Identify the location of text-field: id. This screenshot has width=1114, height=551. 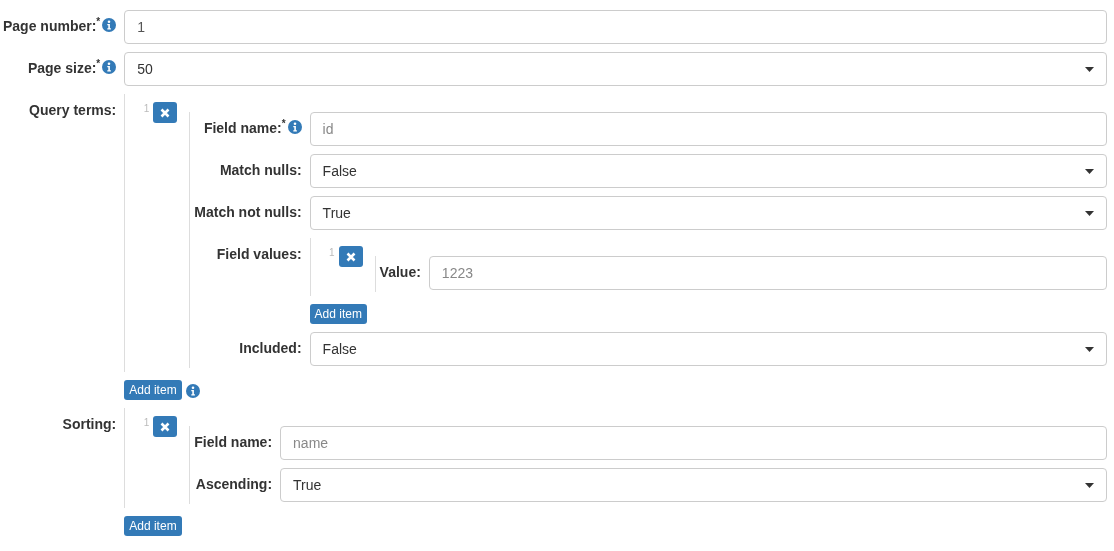
(708, 129).